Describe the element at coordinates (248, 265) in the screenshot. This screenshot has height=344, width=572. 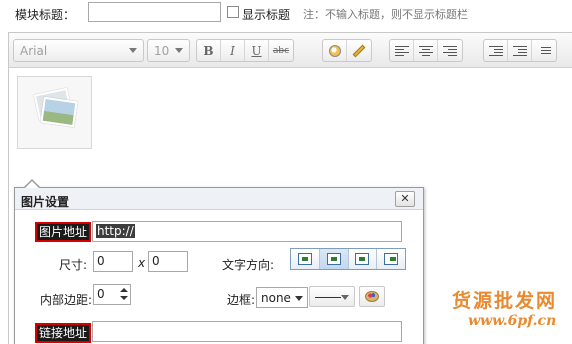
I see `text-direction-label: 文字方向:` at that location.